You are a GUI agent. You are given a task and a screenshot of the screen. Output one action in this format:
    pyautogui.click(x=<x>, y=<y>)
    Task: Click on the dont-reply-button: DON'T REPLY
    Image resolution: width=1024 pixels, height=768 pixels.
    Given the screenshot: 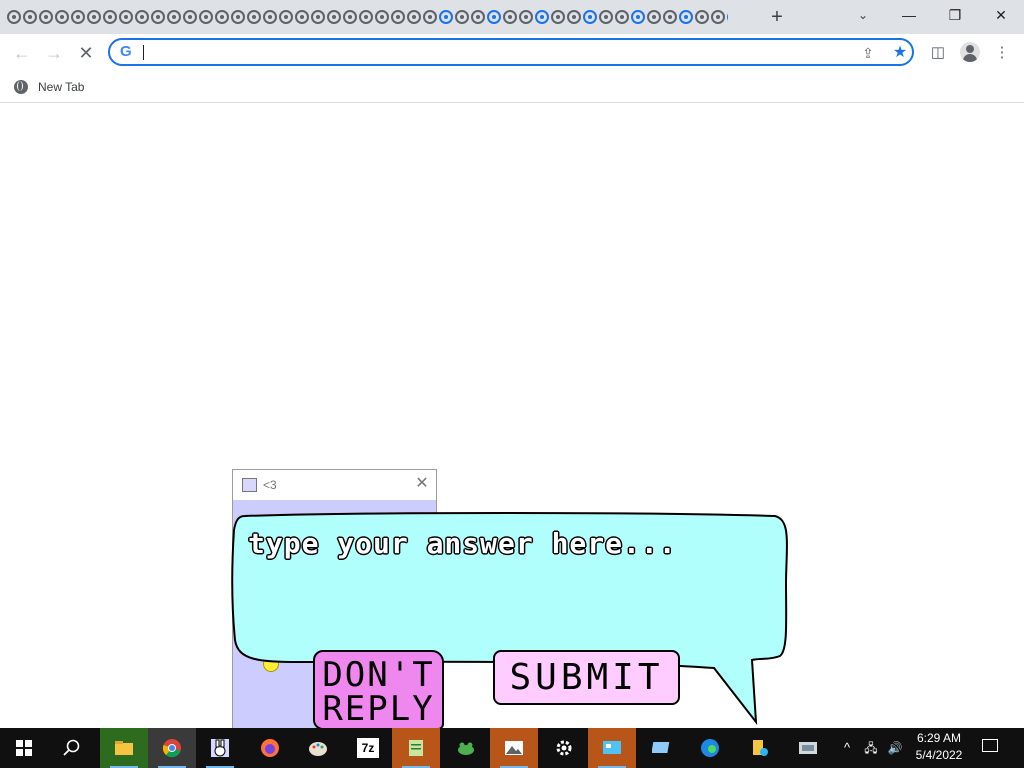 What is the action you would take?
    pyautogui.click(x=378, y=690)
    